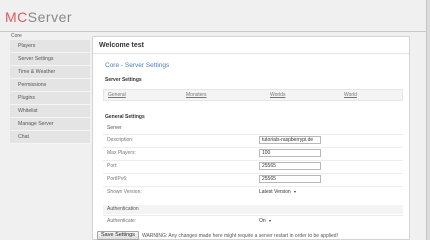 This screenshot has width=430, height=240. Describe the element at coordinates (50, 98) in the screenshot. I see `sidebar-item-plugins: Plugins` at that location.